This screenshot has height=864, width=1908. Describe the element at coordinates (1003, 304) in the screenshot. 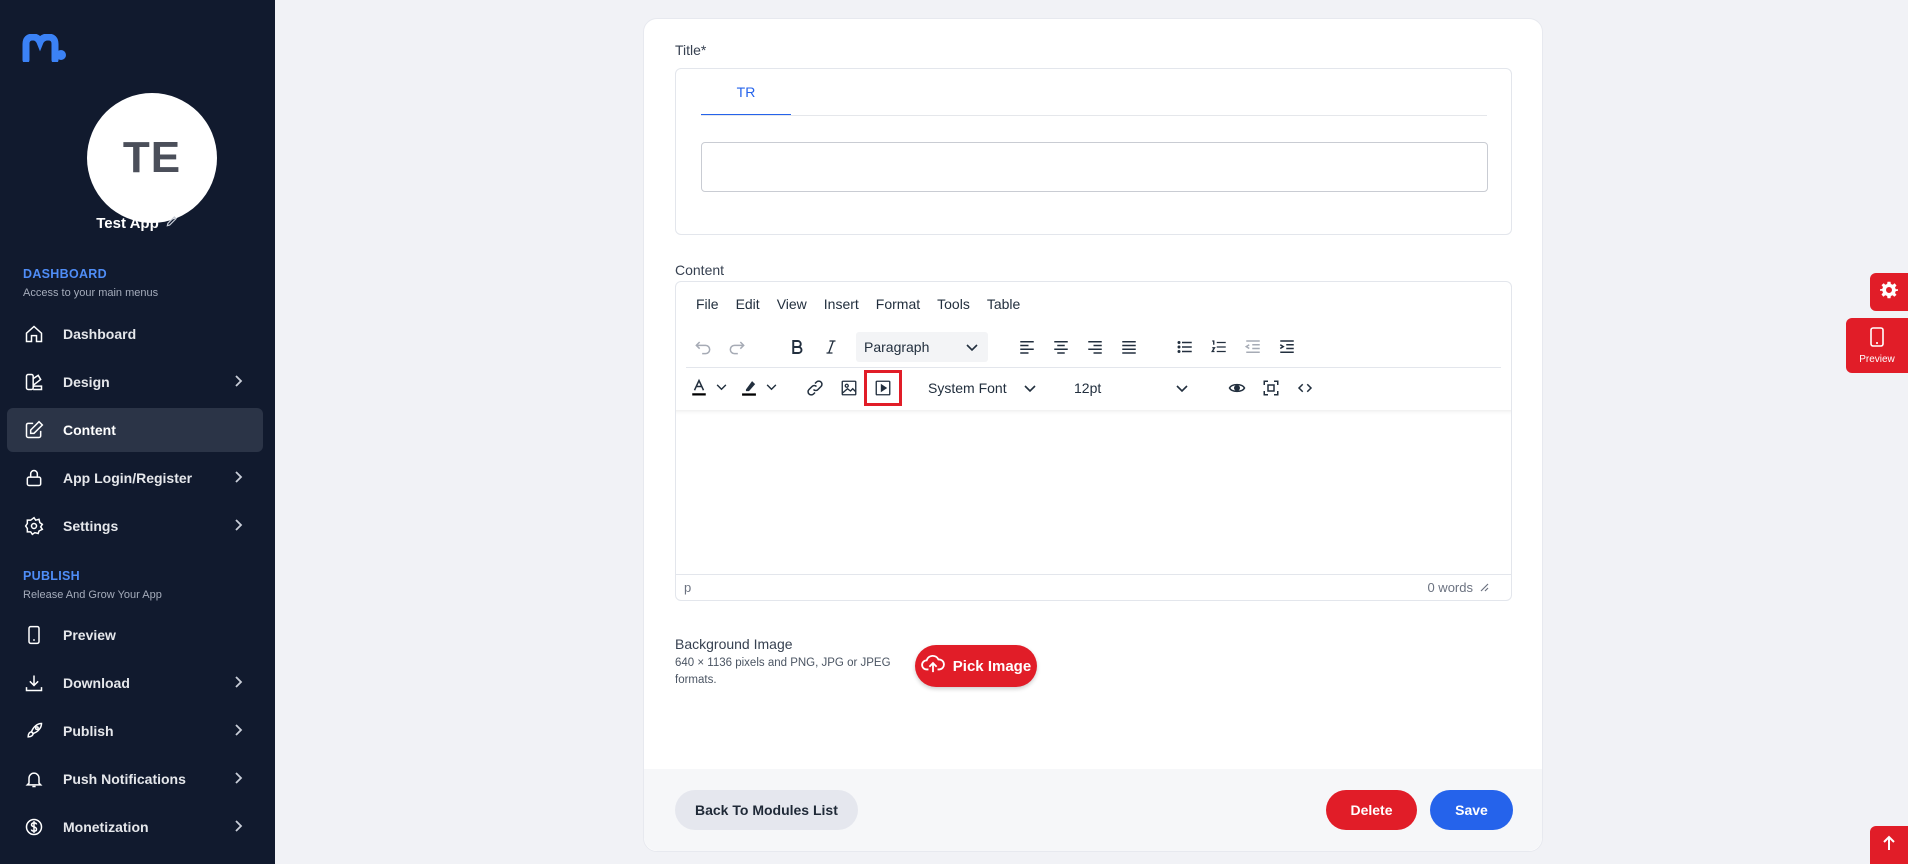

I see `menu-table: Table` at that location.